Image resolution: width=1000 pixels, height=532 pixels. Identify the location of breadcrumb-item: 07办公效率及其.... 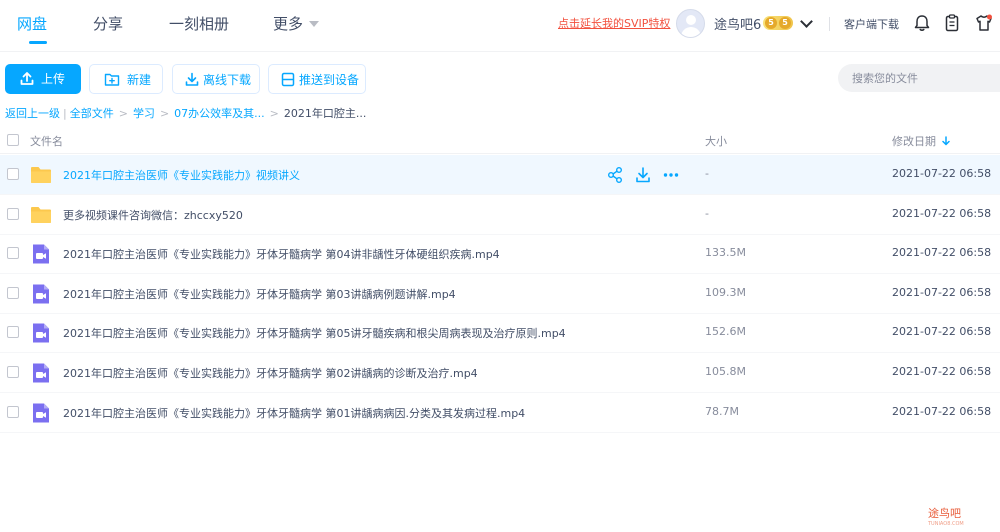
(219, 113).